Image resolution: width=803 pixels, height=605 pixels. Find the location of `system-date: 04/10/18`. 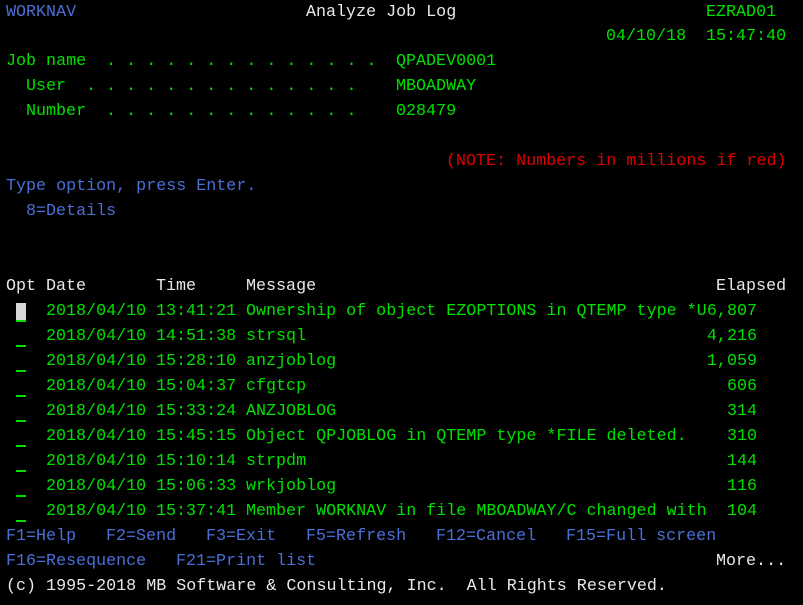

system-date: 04/10/18 is located at coordinates (646, 36).